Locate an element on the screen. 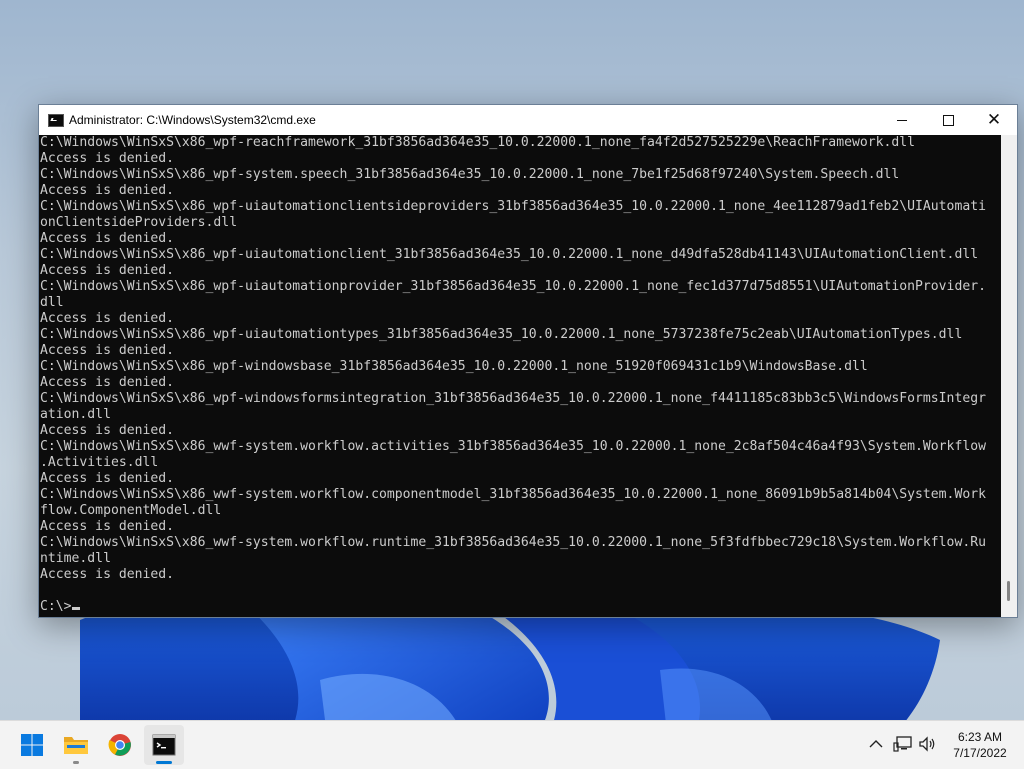 The image size is (1024, 769). vertical-scrollbar is located at coordinates (1009, 376).